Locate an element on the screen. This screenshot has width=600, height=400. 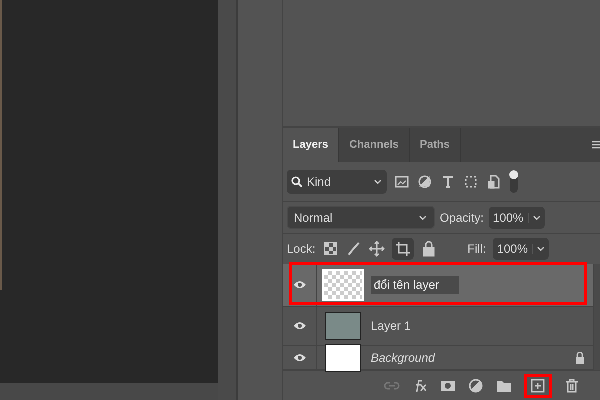
new-layer-icon is located at coordinates (538, 385).